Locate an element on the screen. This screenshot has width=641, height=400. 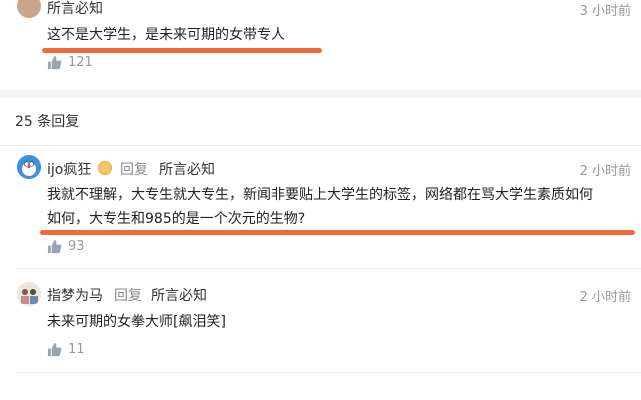
reply-text-line1: 我就不理解，大专生就大专生，新闻非要贴上大学生的标签，网络都在骂大学生素质如何 is located at coordinates (320, 195).